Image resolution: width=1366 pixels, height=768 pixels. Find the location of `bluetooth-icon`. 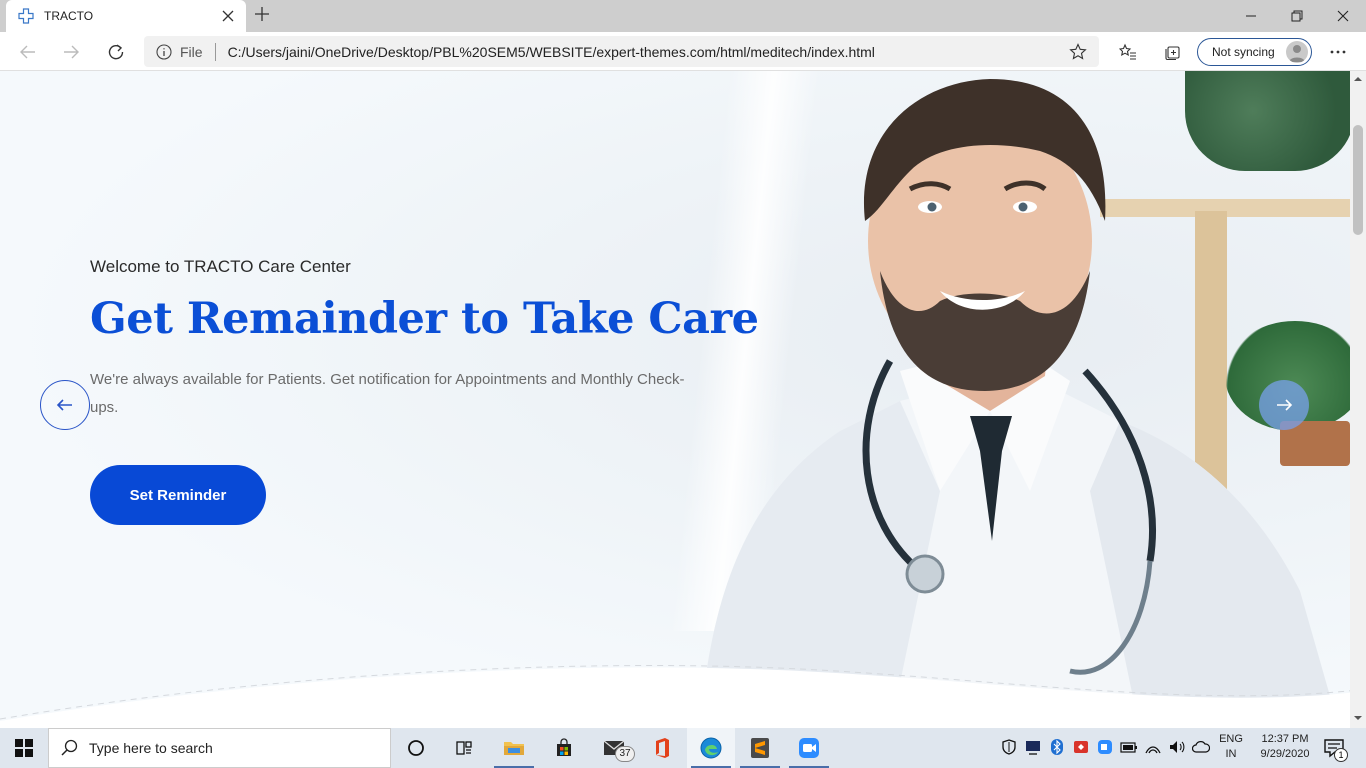

bluetooth-icon is located at coordinates (1057, 747).